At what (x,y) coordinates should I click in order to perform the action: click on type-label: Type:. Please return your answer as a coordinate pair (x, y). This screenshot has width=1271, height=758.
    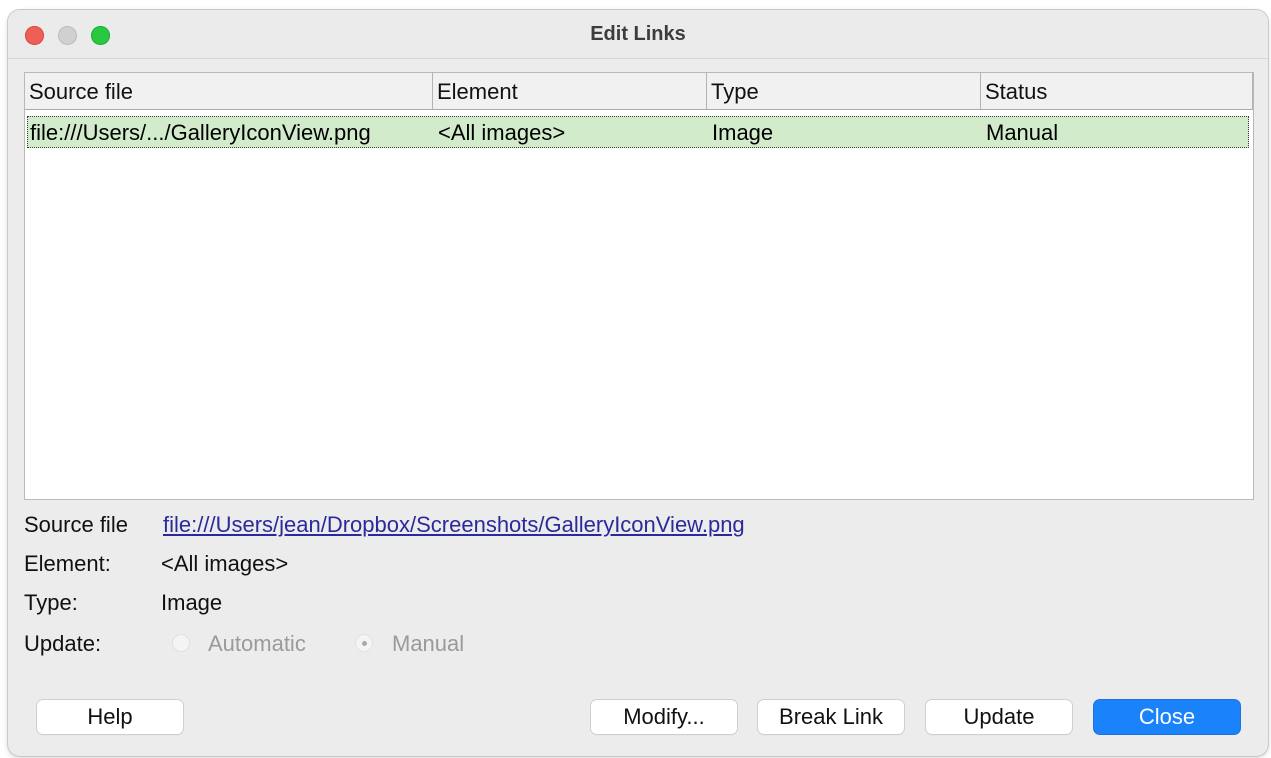
    Looking at the image, I should click on (51, 602).